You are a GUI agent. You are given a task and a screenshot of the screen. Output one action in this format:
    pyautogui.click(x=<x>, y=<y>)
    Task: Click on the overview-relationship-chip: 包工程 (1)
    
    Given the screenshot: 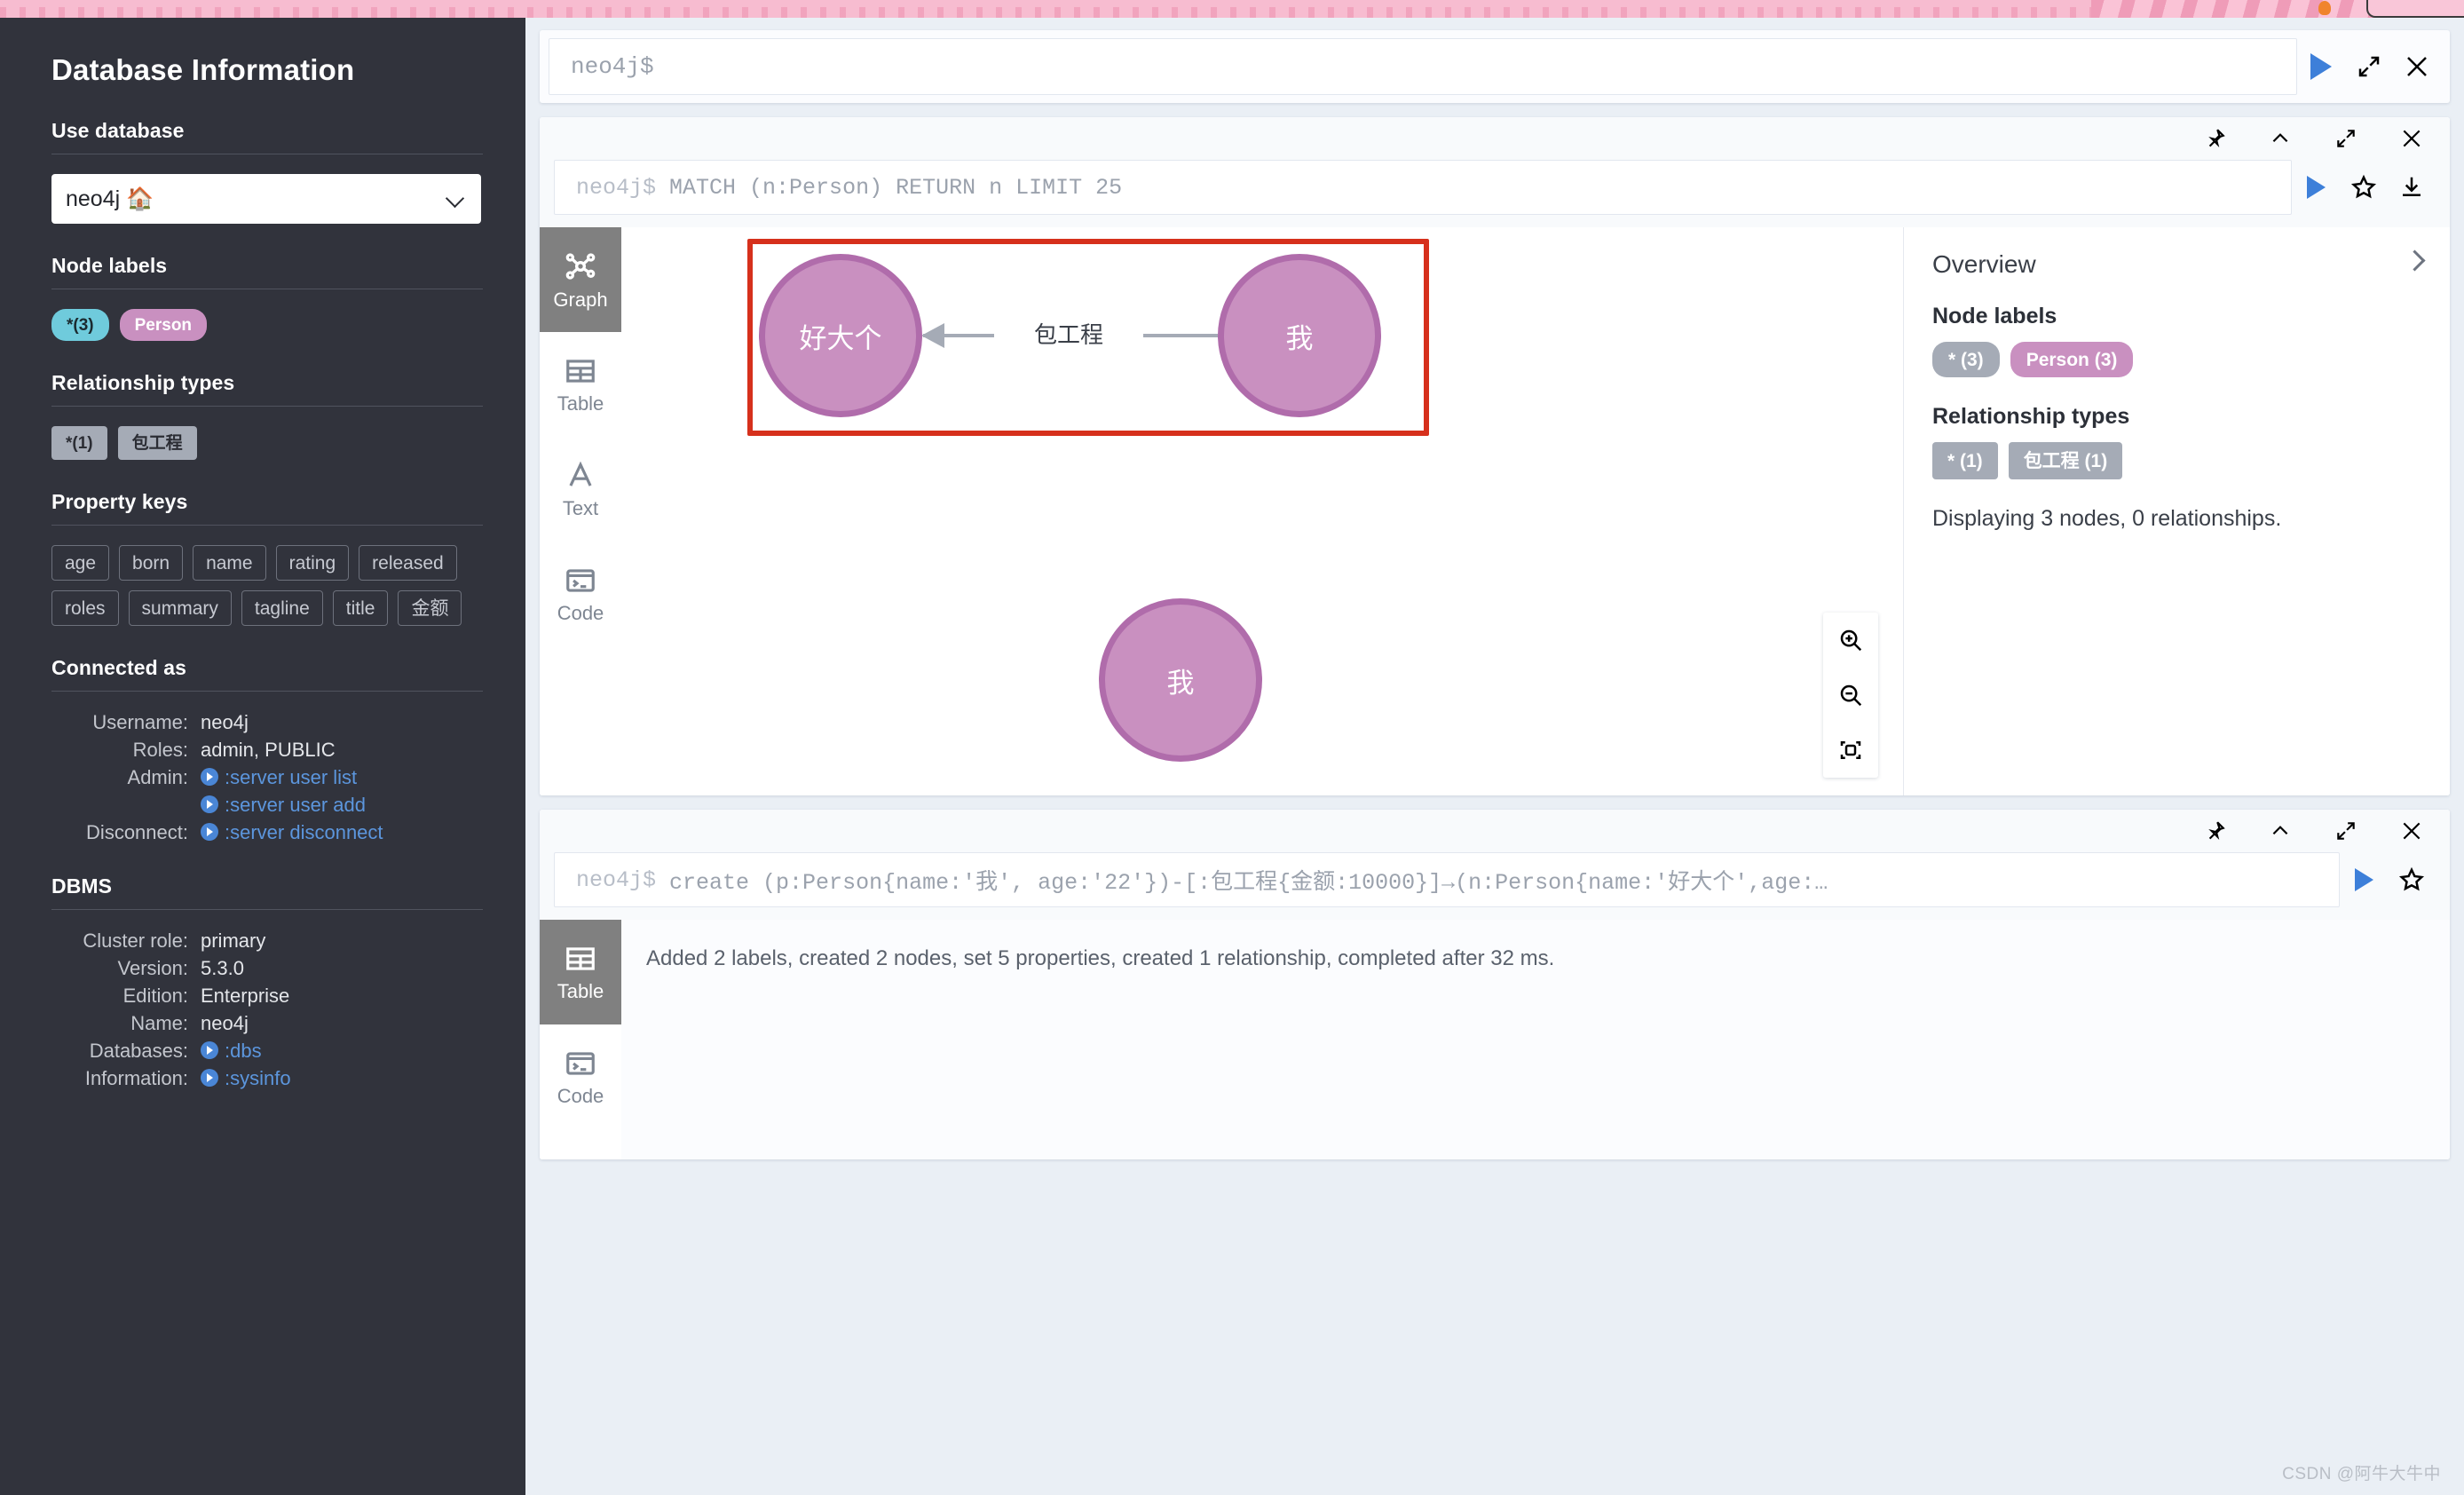 What is the action you would take?
    pyautogui.click(x=2065, y=460)
    